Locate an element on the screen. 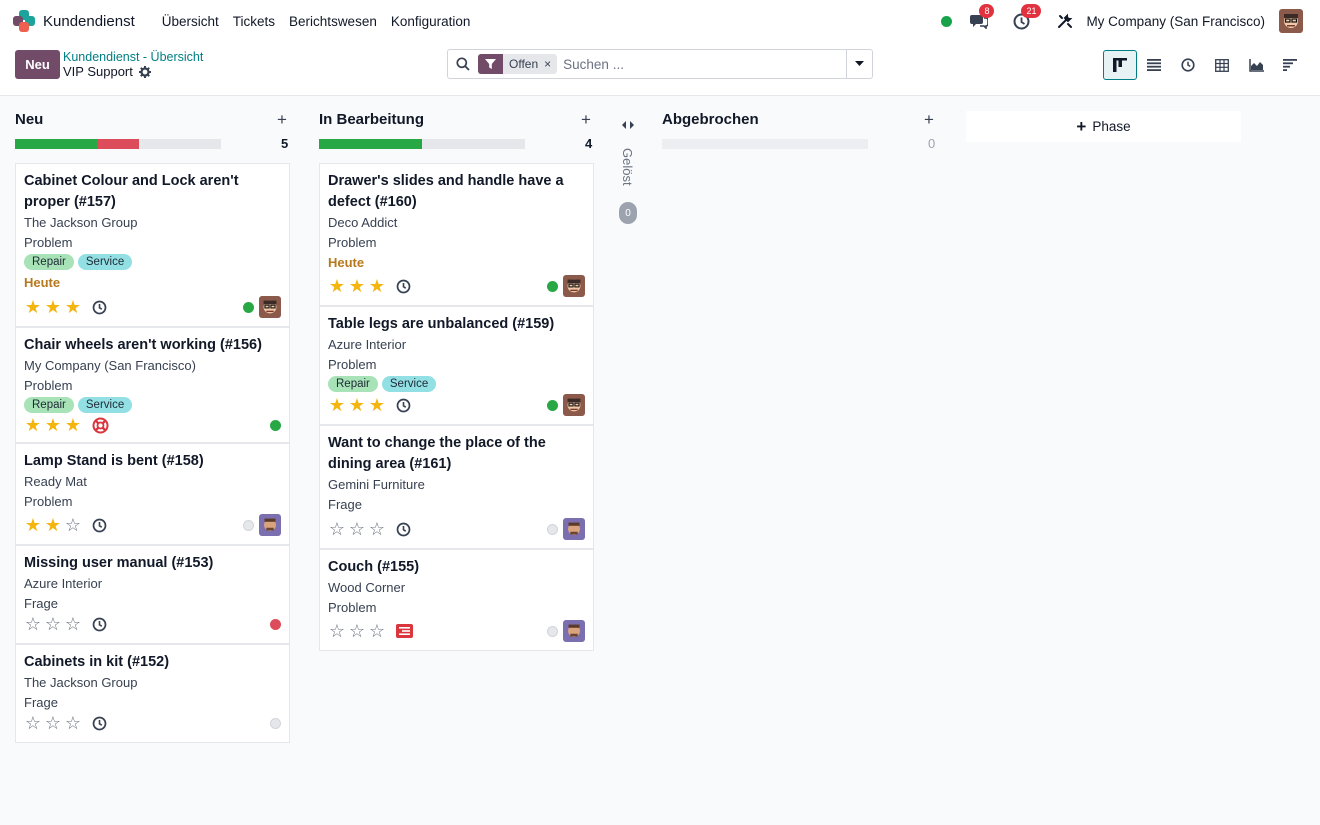  column-title: In Bearbeitung is located at coordinates (371, 119).